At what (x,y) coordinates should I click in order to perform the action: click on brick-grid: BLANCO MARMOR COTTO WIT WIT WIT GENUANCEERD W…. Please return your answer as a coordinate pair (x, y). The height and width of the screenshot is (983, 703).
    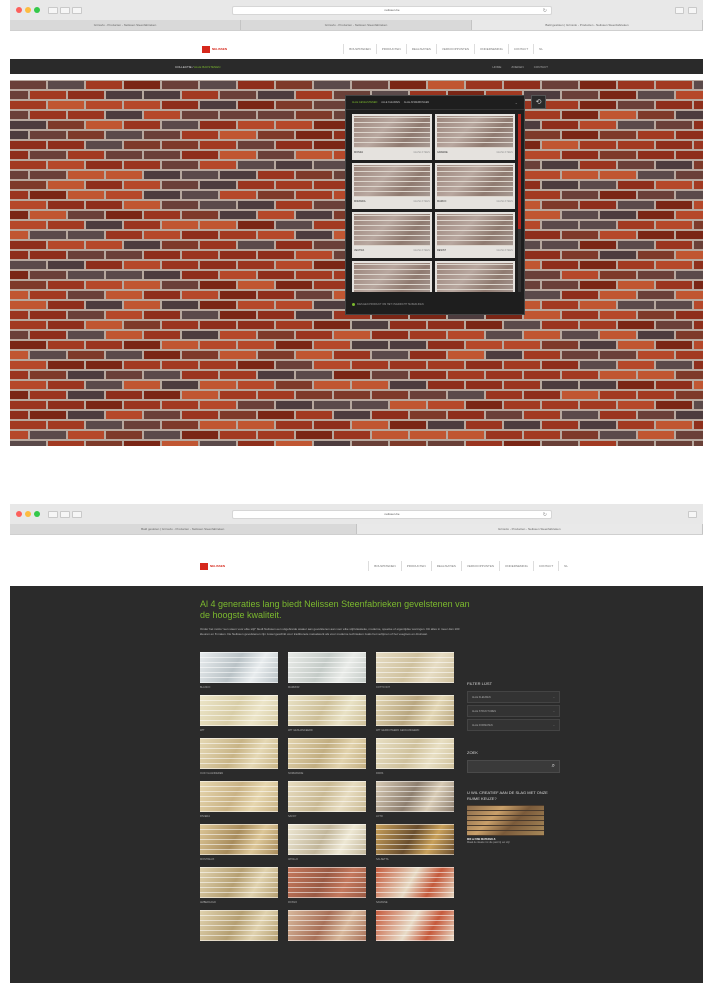
    Looking at the image, I should click on (327, 802).